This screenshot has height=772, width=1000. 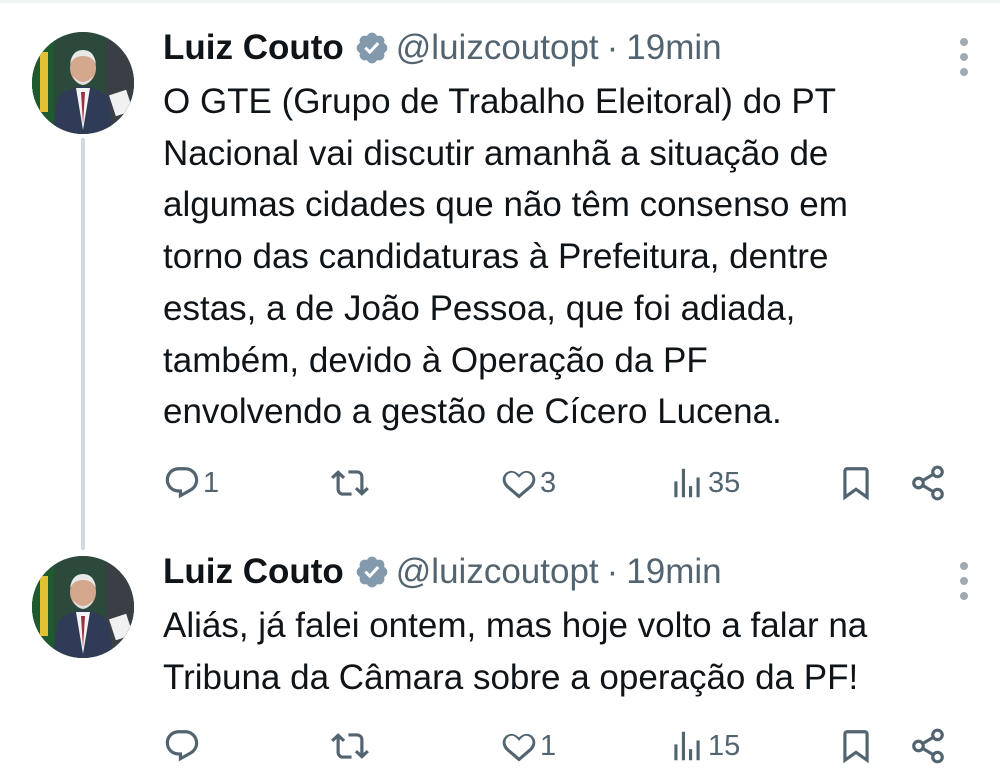 What do you see at coordinates (548, 483) in the screenshot?
I see `like-count: 3` at bounding box center [548, 483].